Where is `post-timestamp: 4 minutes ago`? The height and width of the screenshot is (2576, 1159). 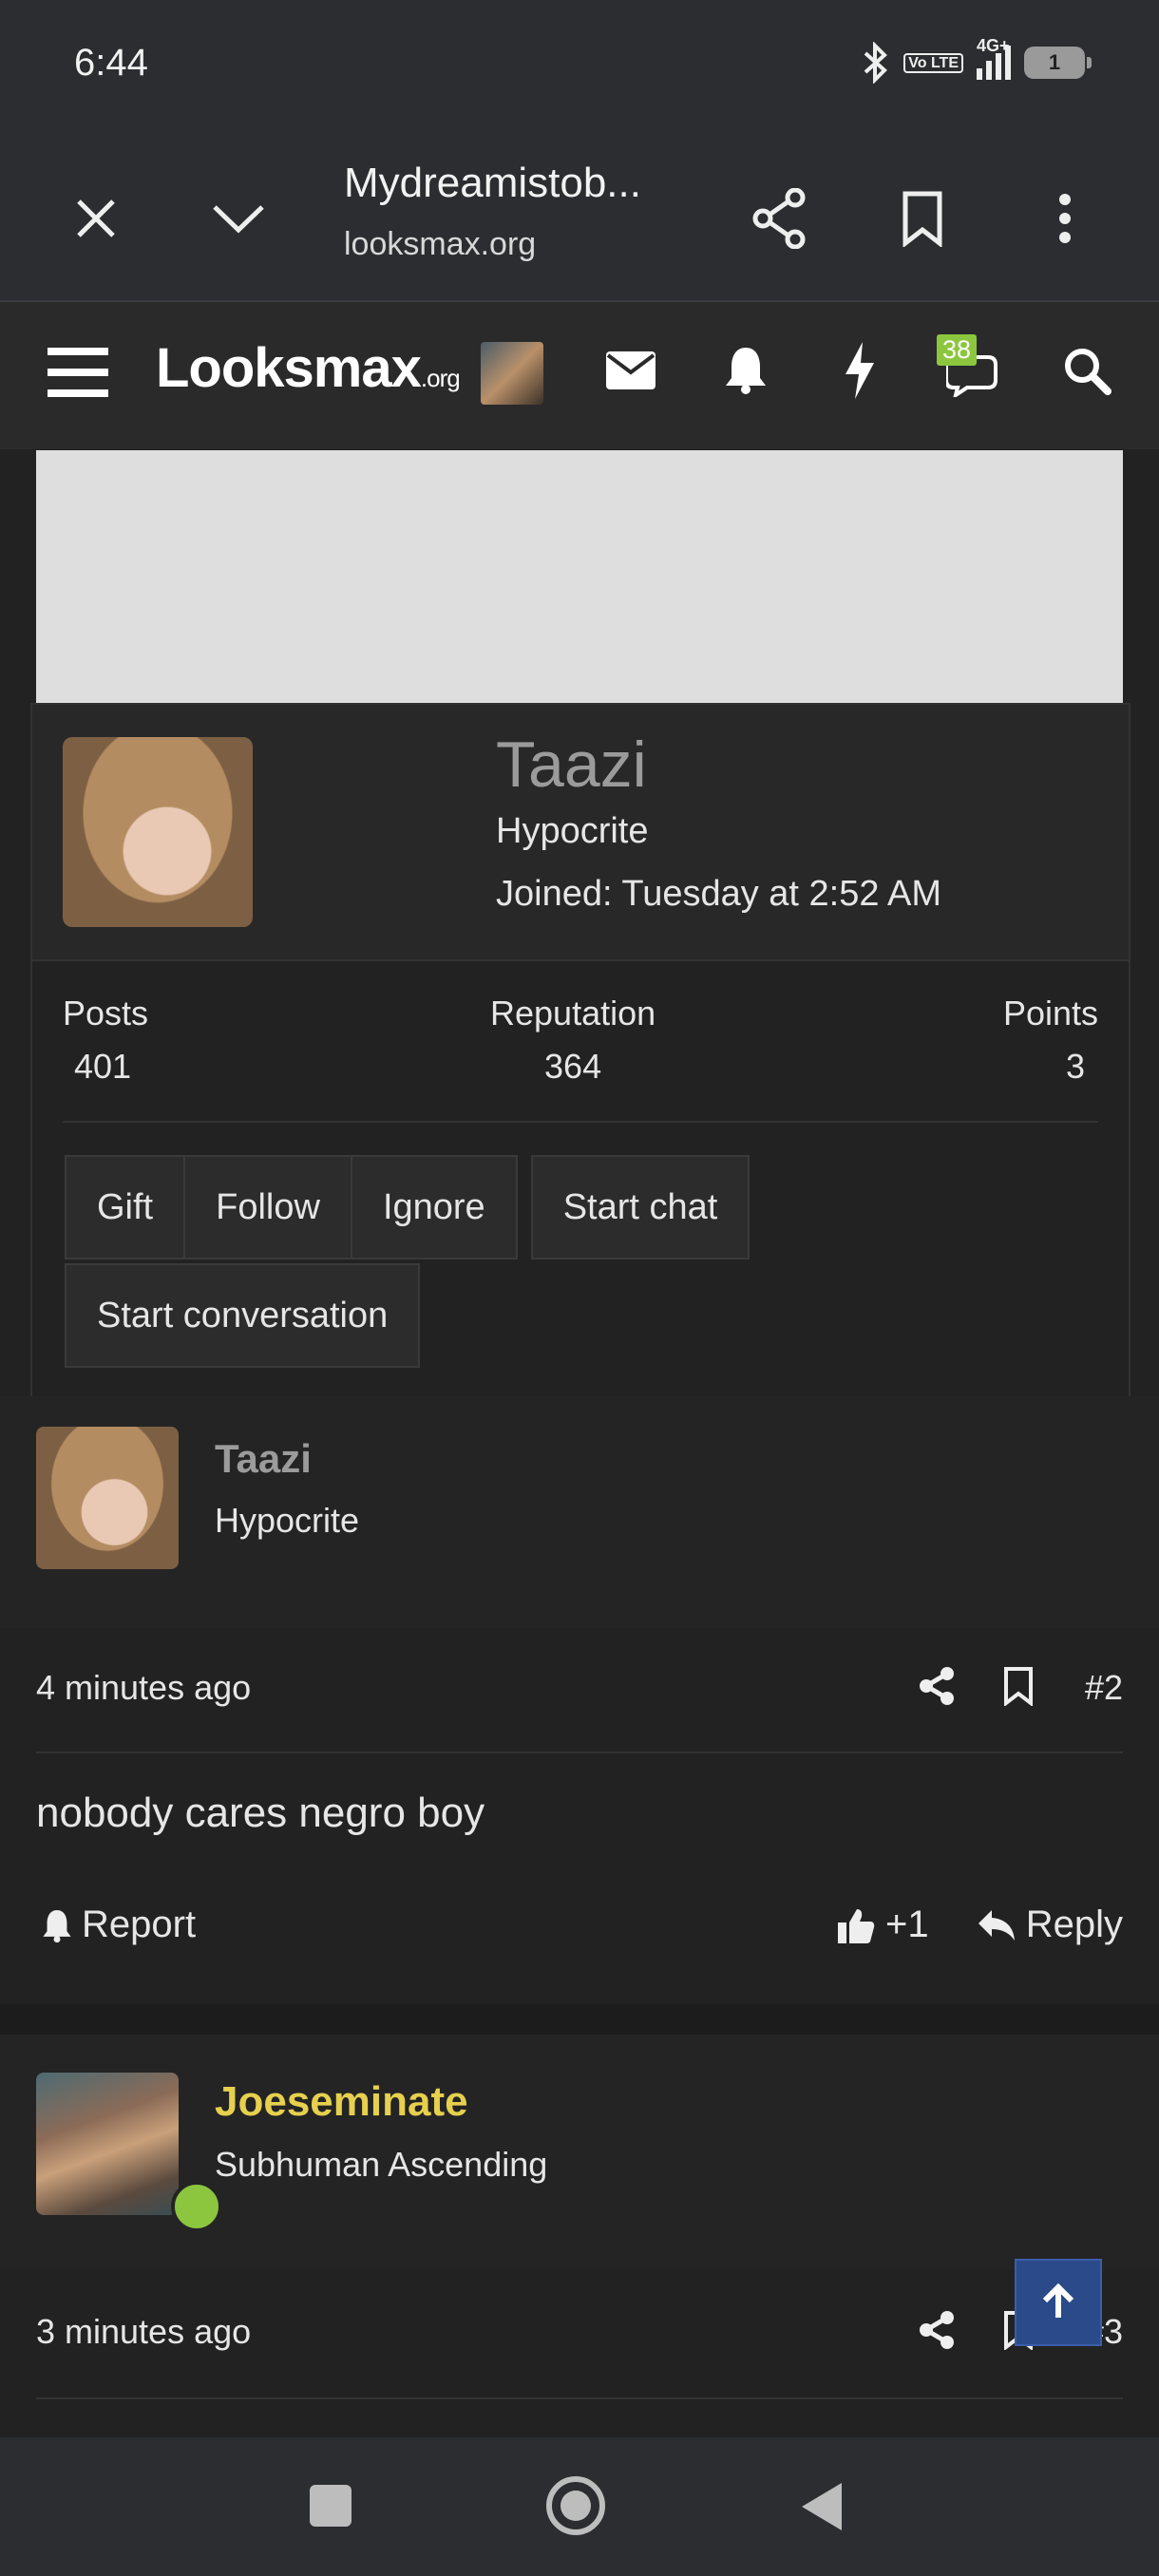 post-timestamp: 4 minutes ago is located at coordinates (143, 1688).